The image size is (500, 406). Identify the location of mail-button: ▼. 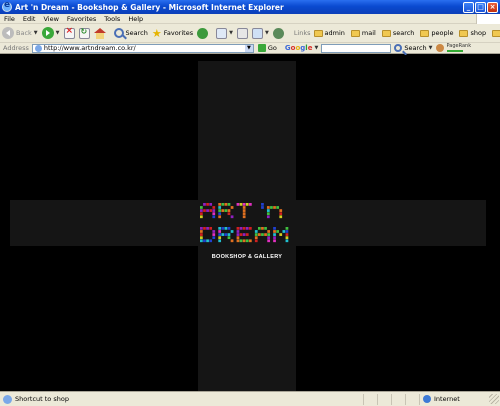
(224, 33).